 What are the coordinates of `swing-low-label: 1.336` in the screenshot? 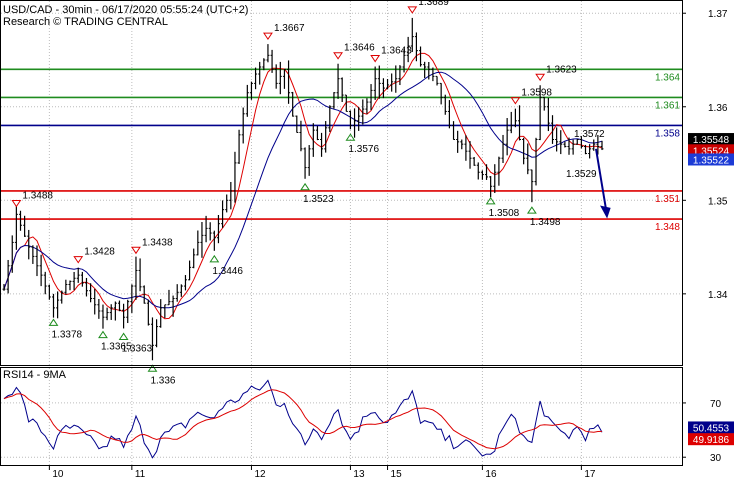 It's located at (162, 380).